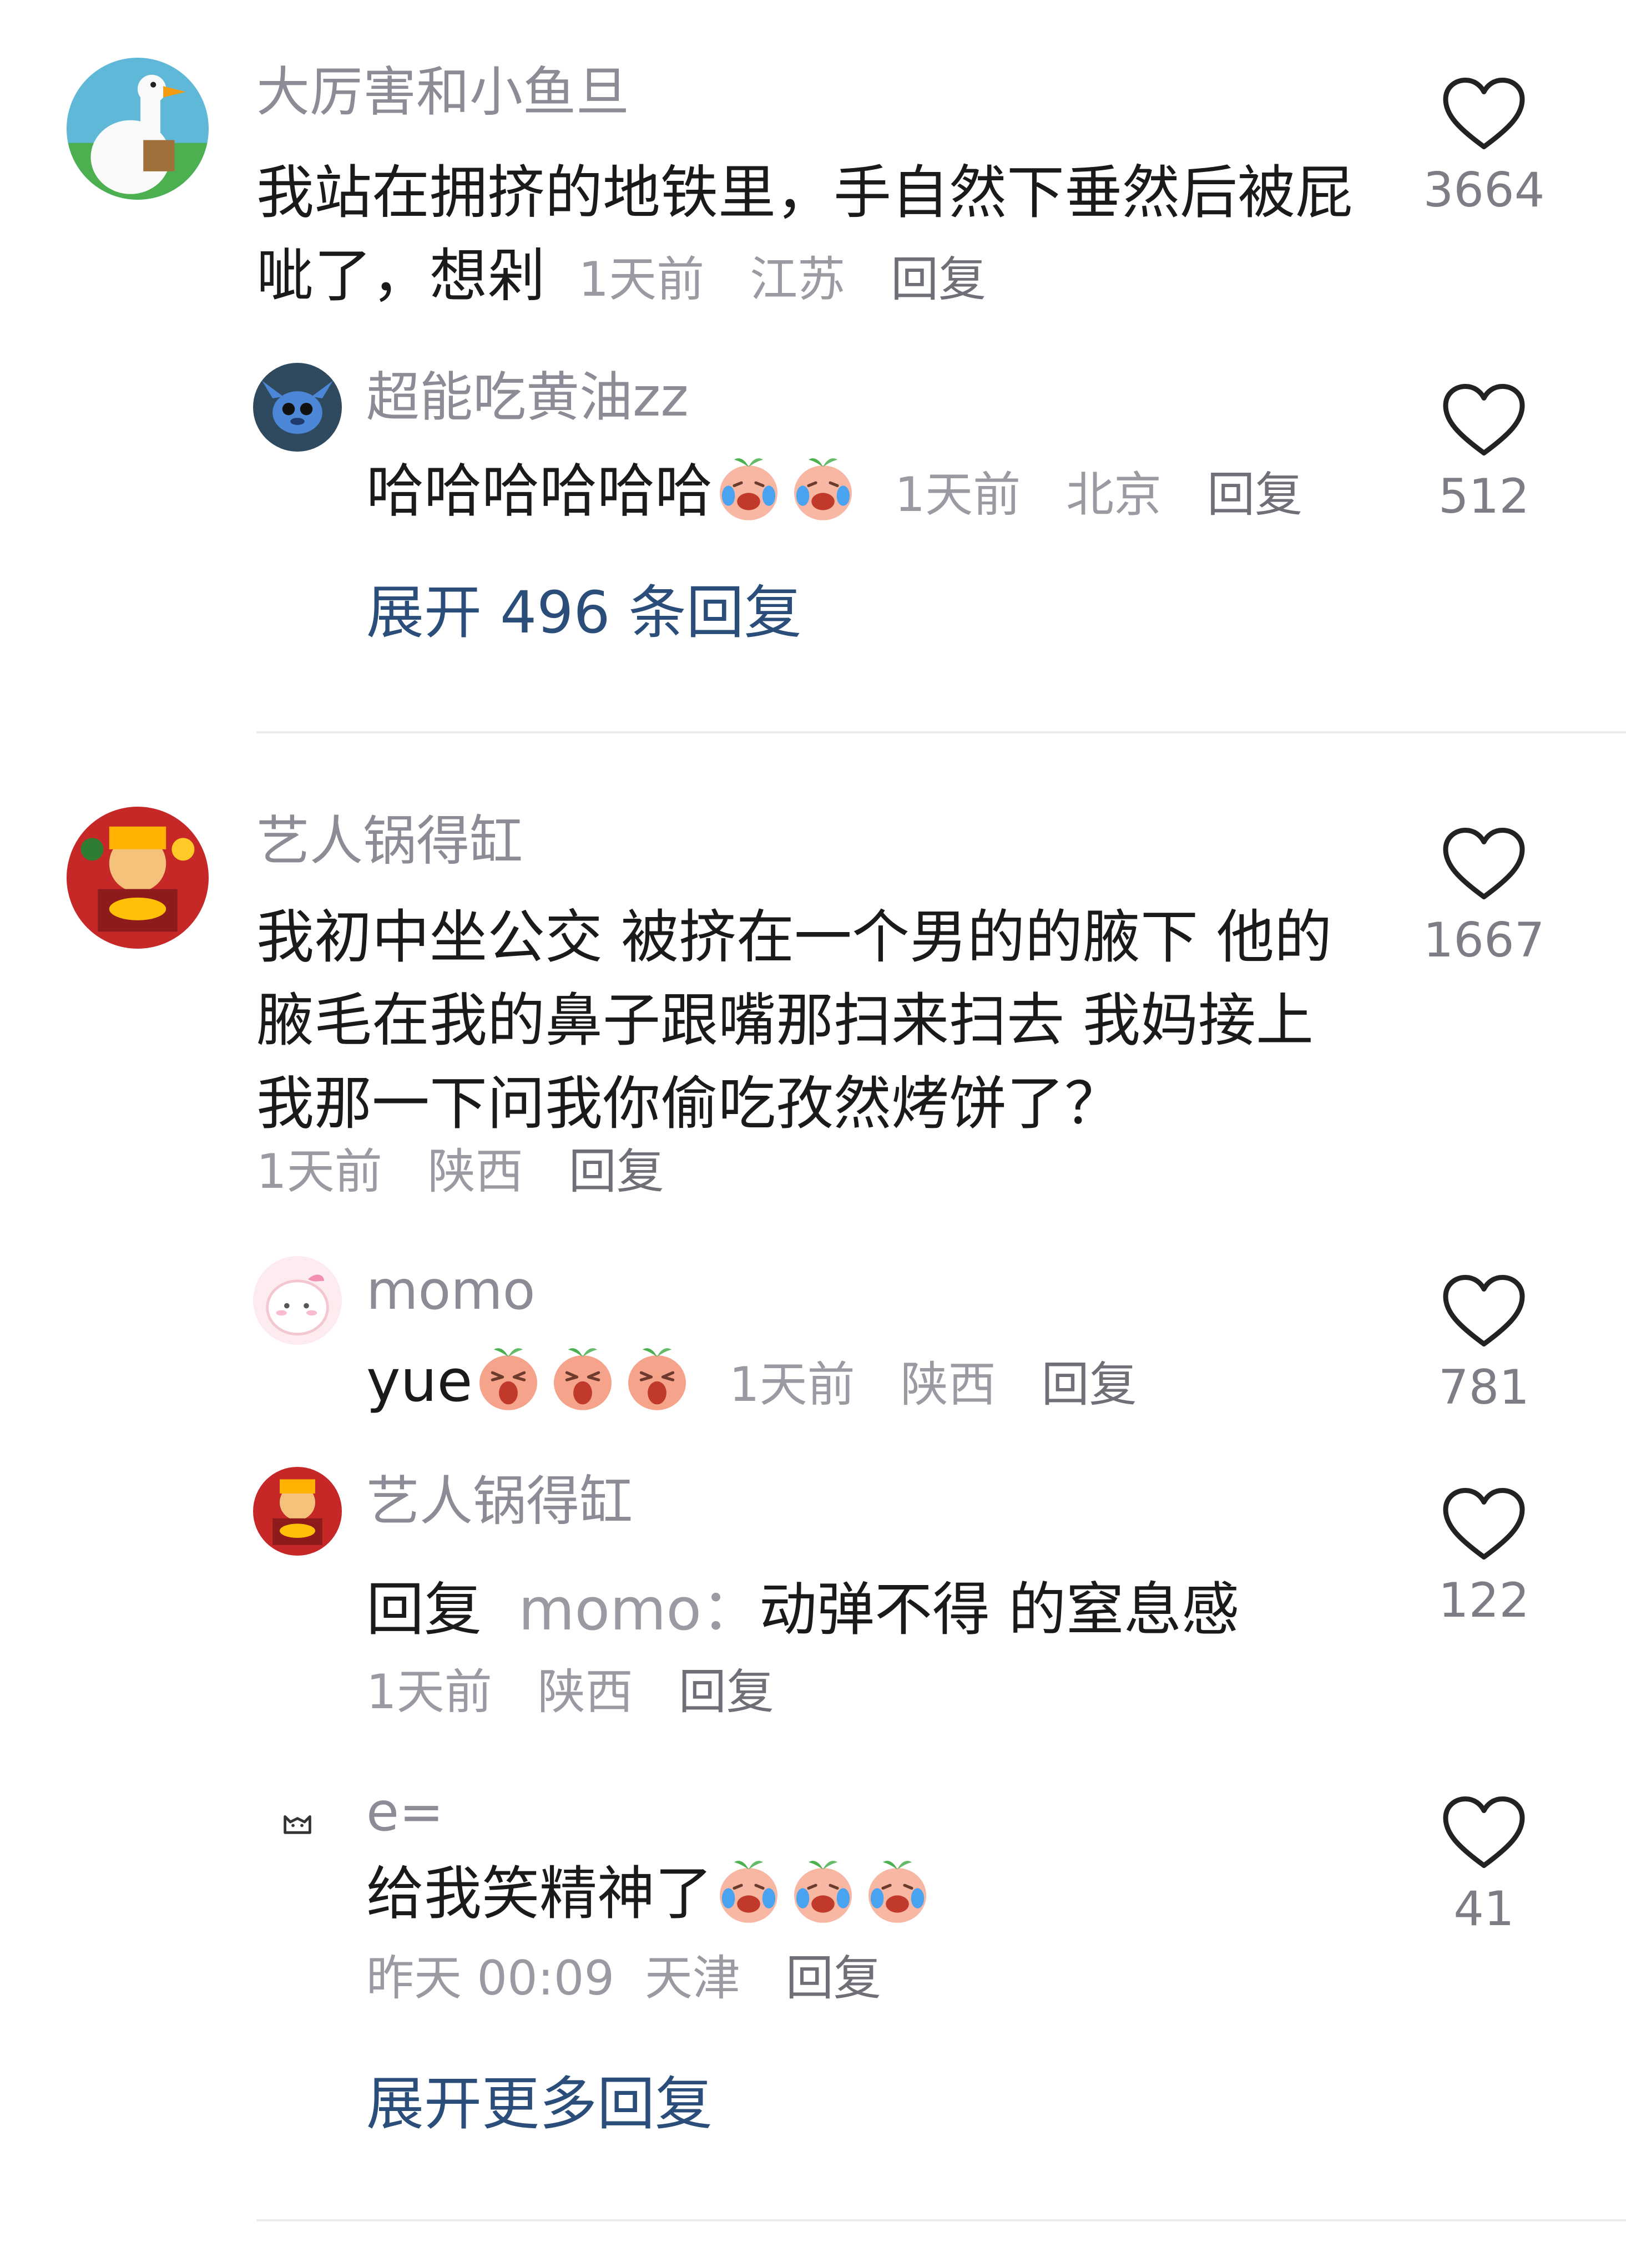  What do you see at coordinates (638, 1609) in the screenshot?
I see `mention-user: momo：` at bounding box center [638, 1609].